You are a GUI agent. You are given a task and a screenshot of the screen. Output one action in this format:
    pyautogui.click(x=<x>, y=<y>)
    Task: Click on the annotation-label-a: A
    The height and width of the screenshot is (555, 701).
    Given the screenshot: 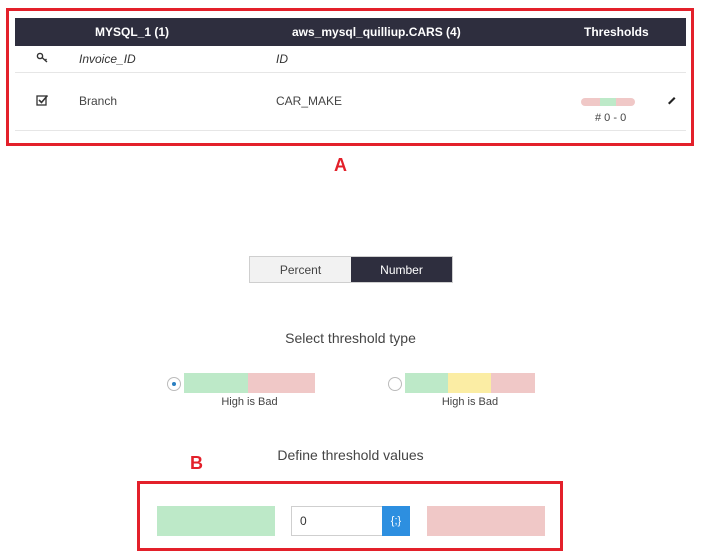 What is the action you would take?
    pyautogui.click(x=340, y=165)
    